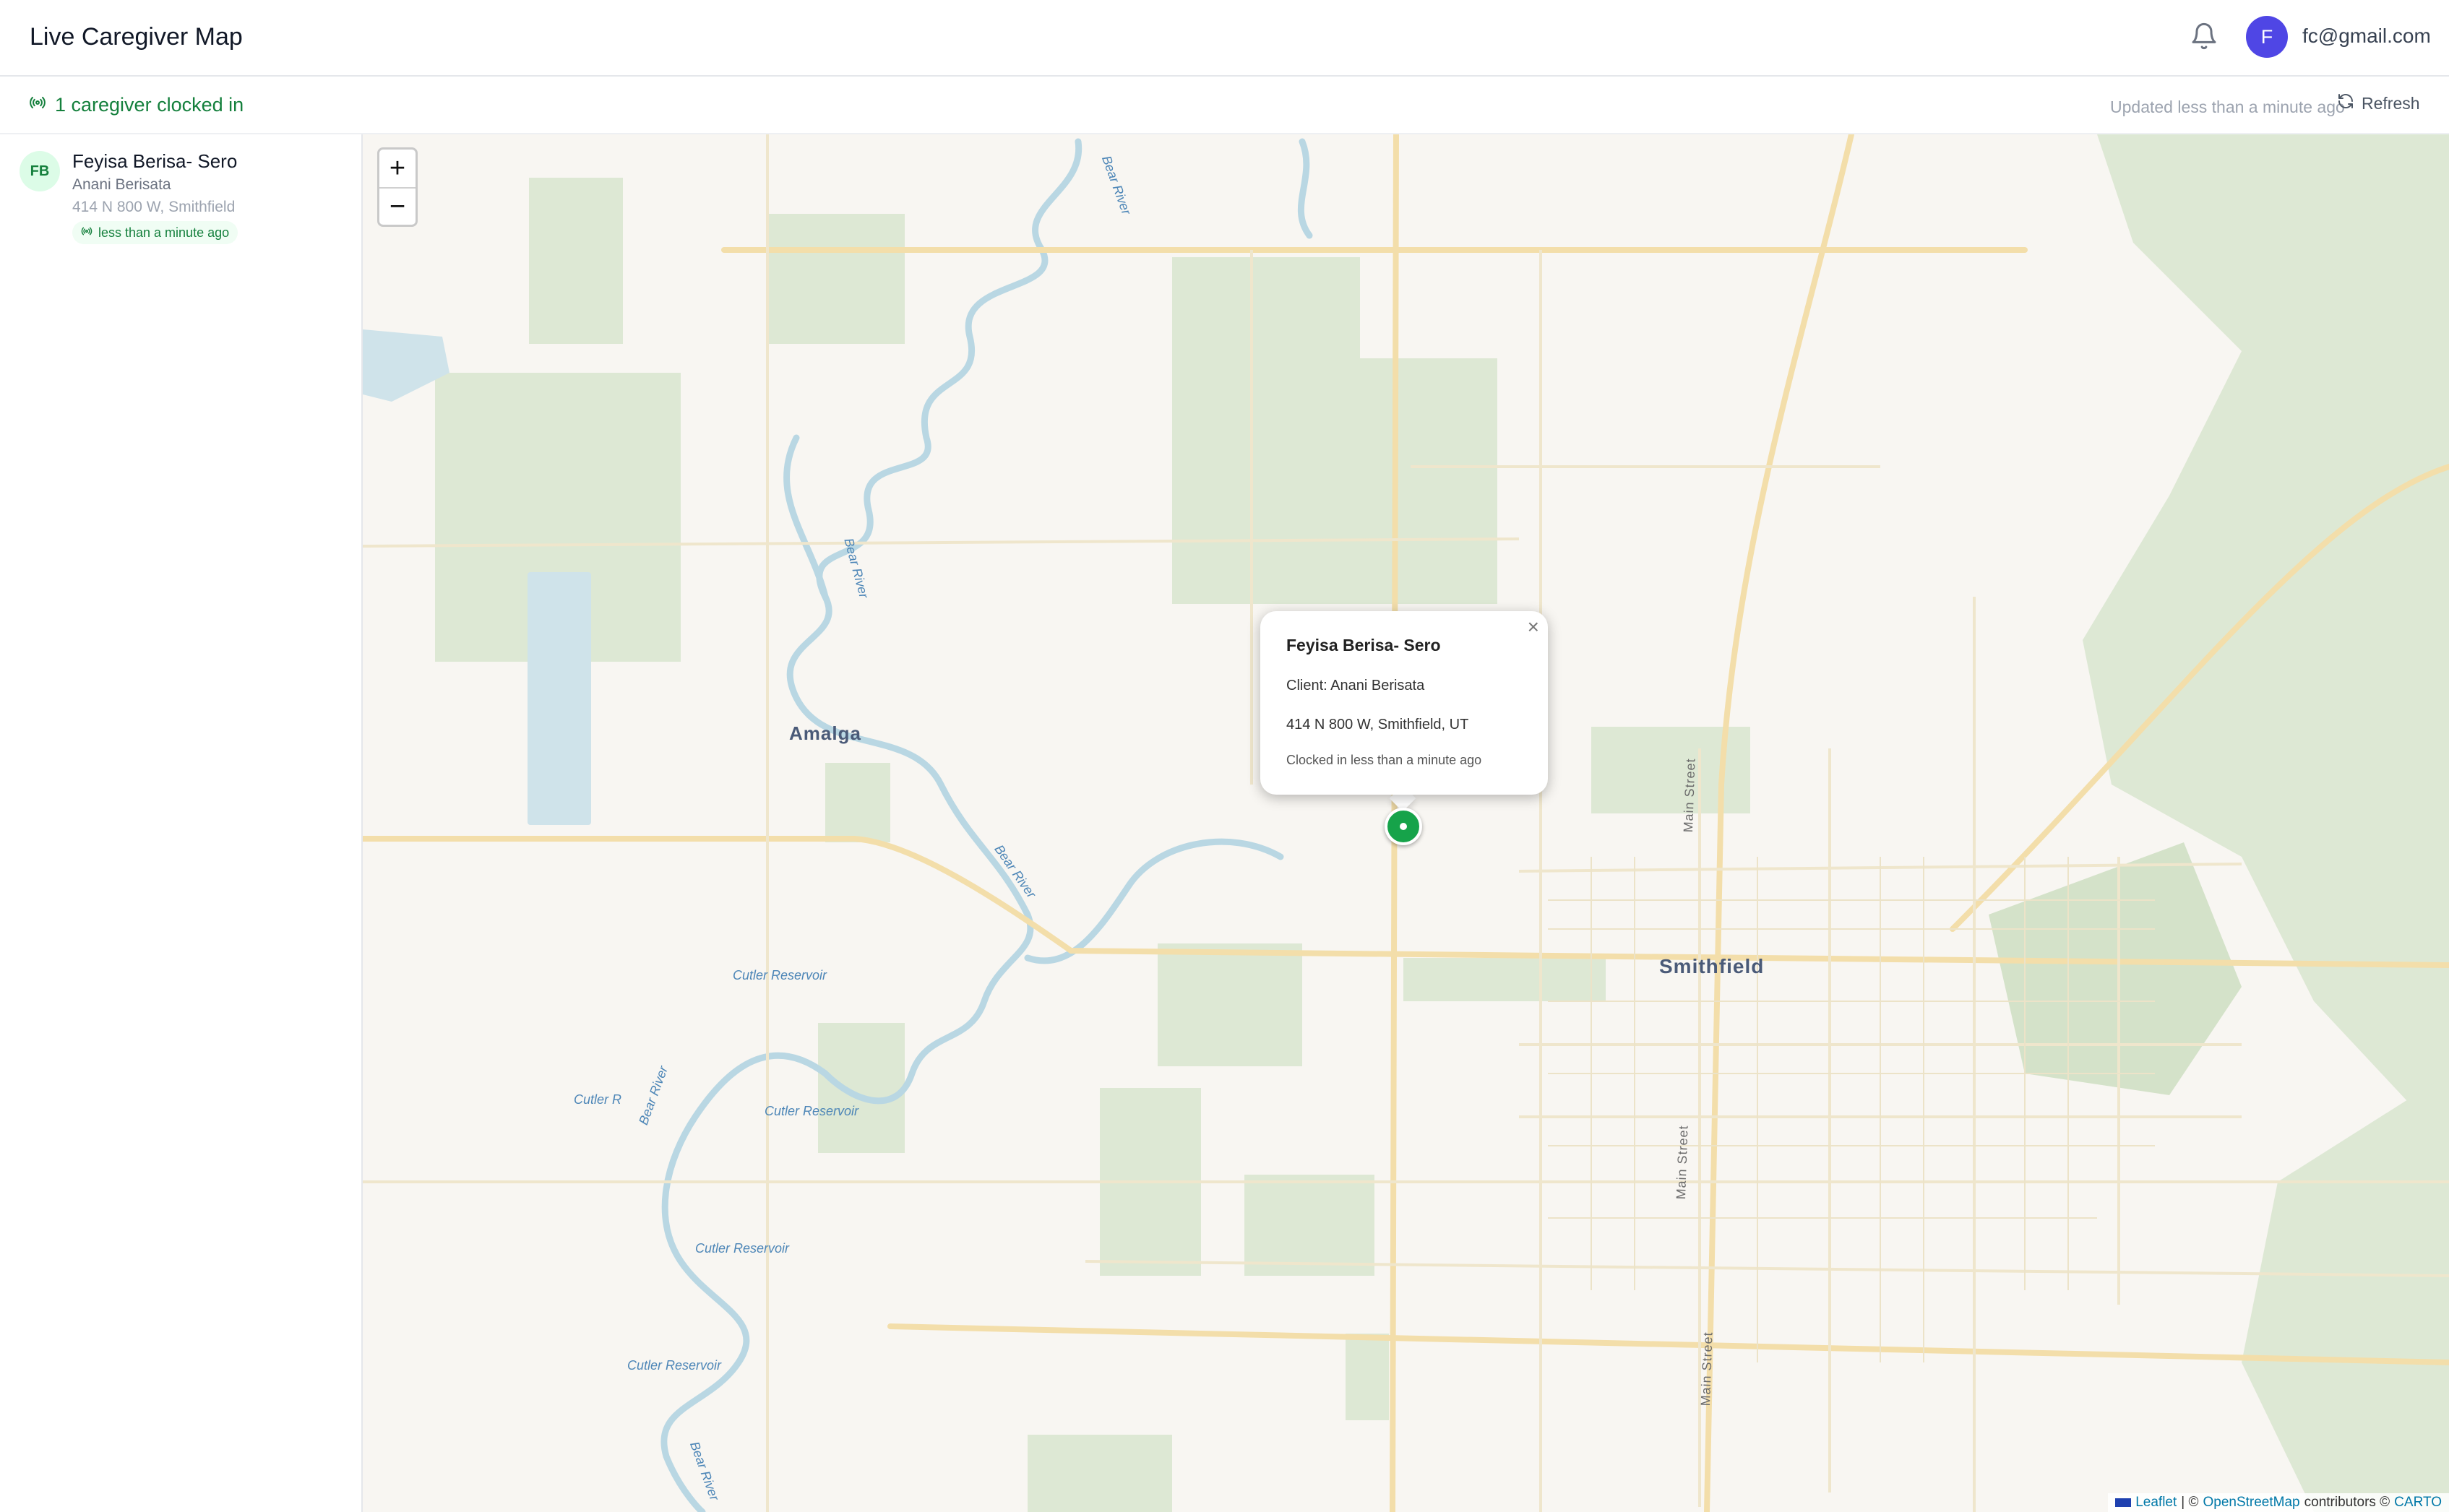 The height and width of the screenshot is (1512, 2449). I want to click on caregiver-client: Anani Berisata, so click(121, 184).